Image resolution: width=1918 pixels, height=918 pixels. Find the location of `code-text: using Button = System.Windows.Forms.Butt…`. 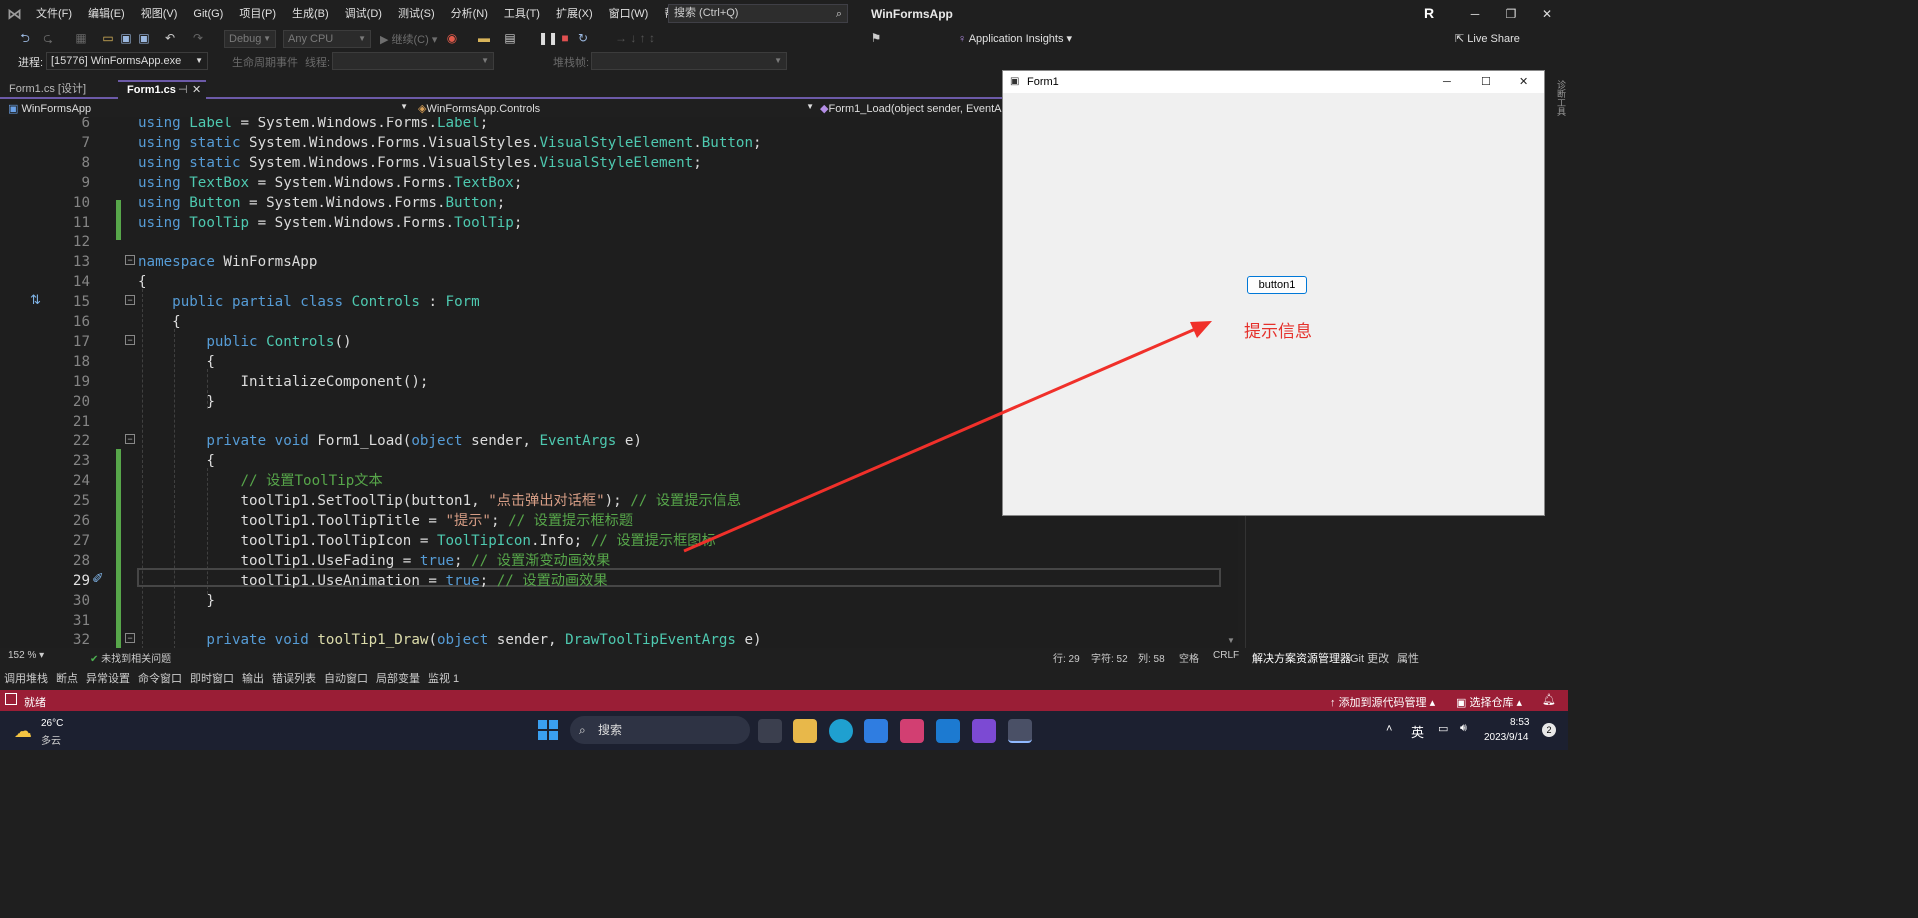

code-text: using Button = System.Windows.Forms.Butt… is located at coordinates (321, 203).